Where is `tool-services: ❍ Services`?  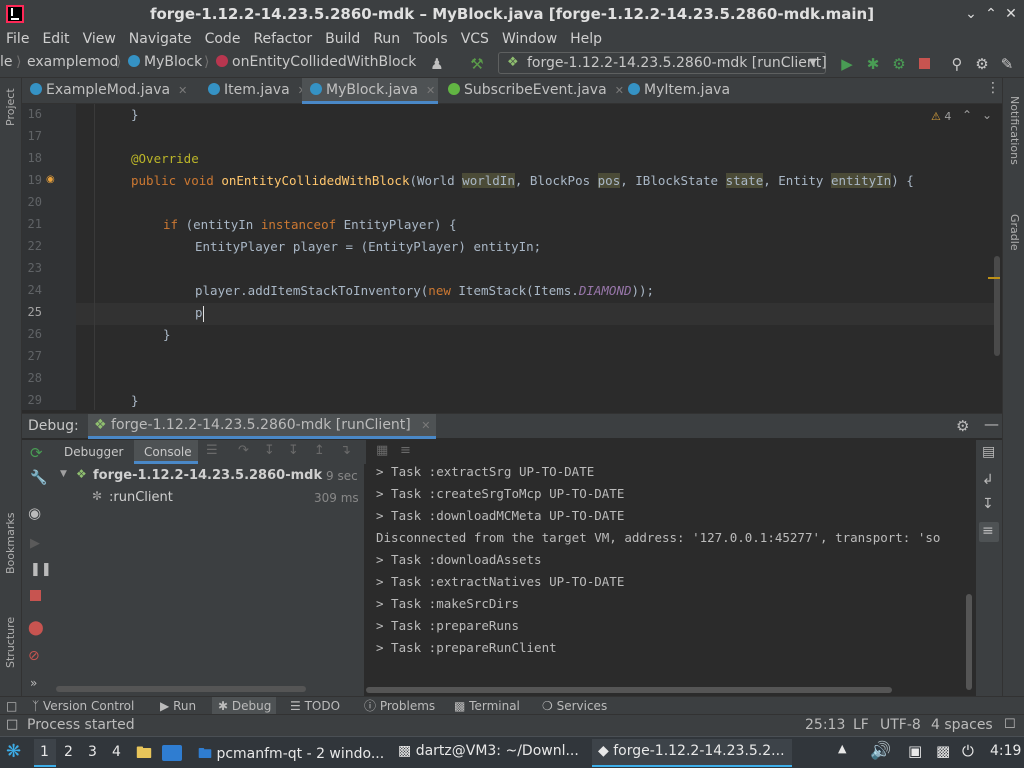
tool-services: ❍ Services is located at coordinates (574, 706).